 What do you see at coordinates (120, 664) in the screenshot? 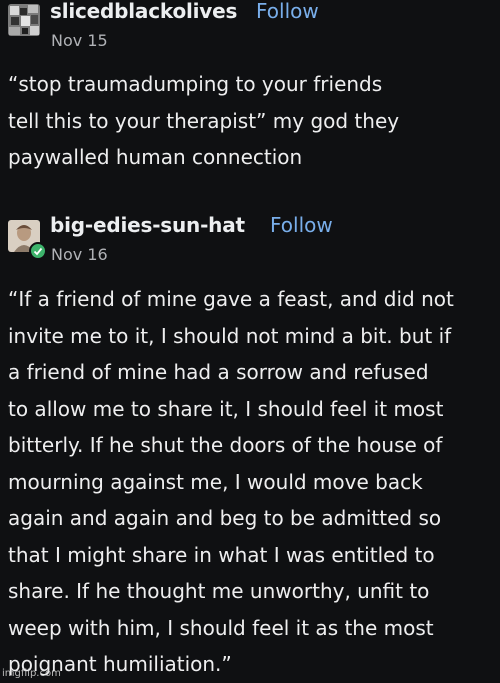
I see `post-2-line: poignant humiliation.”` at bounding box center [120, 664].